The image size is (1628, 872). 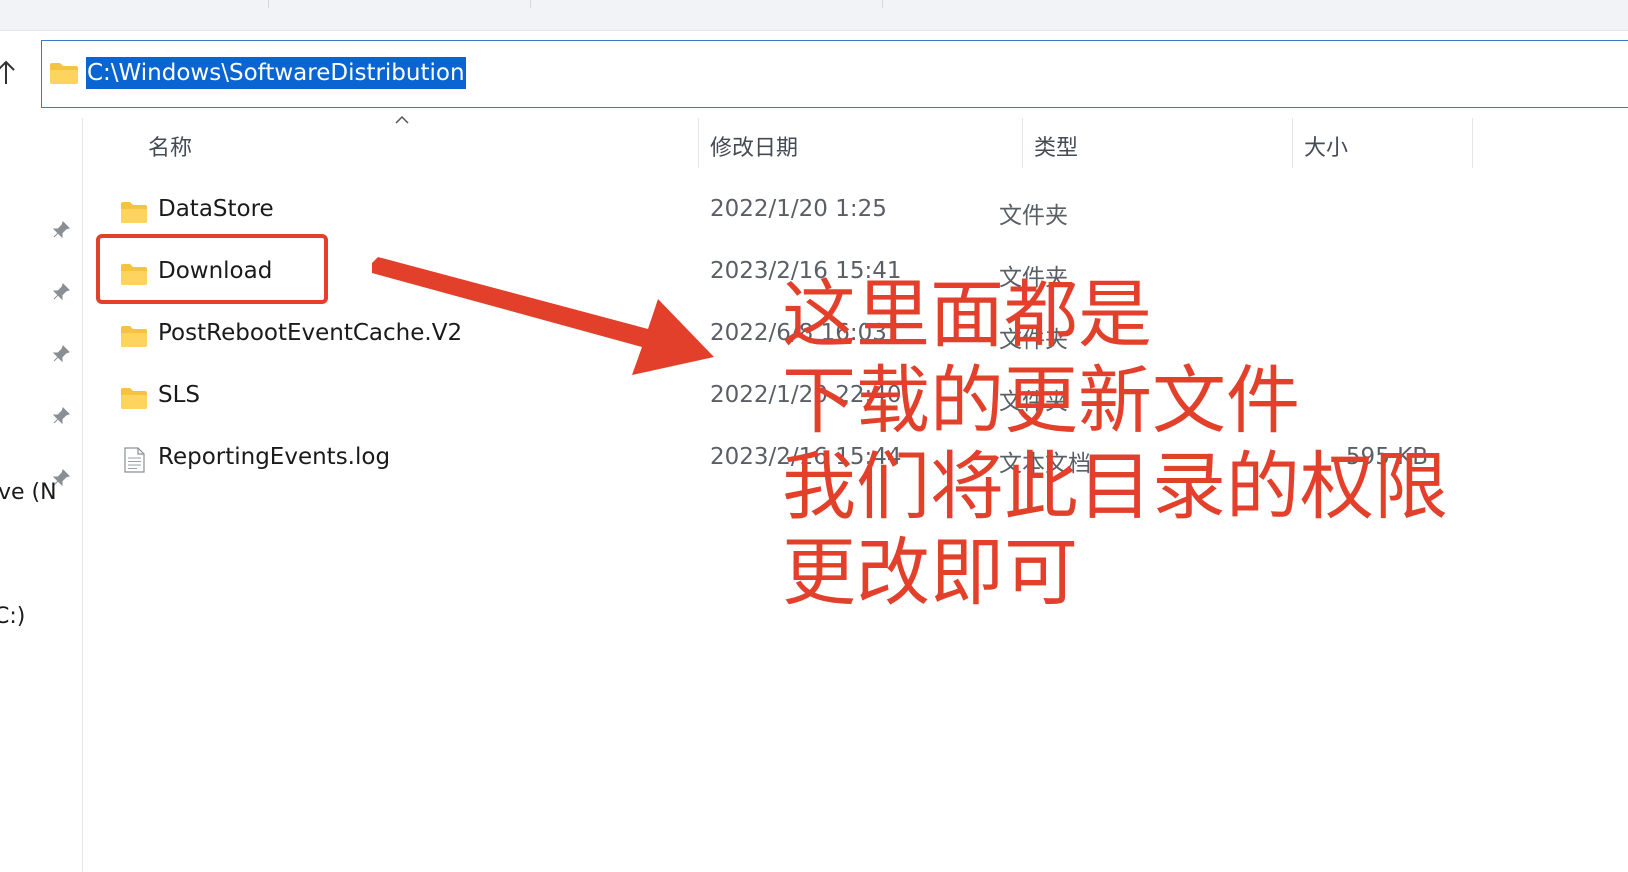 What do you see at coordinates (814, 15) in the screenshot?
I see `tab-strip` at bounding box center [814, 15].